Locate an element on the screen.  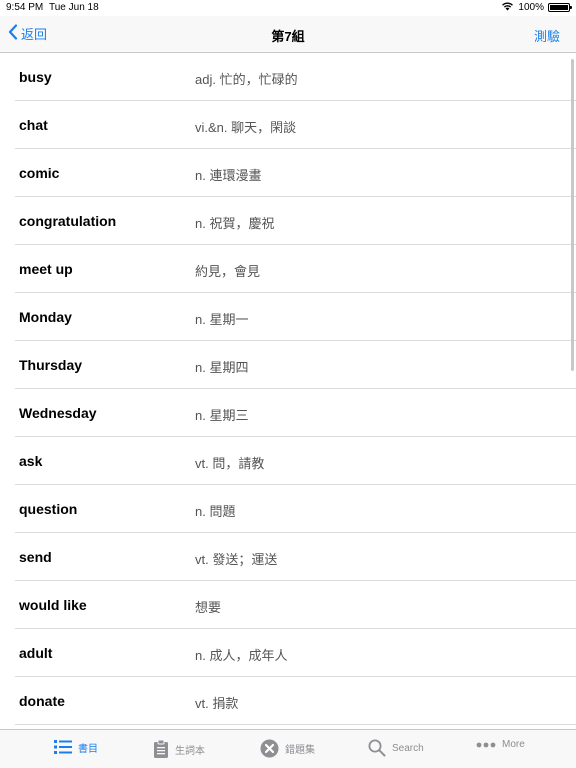
wifi-icon is located at coordinates (507, 7).